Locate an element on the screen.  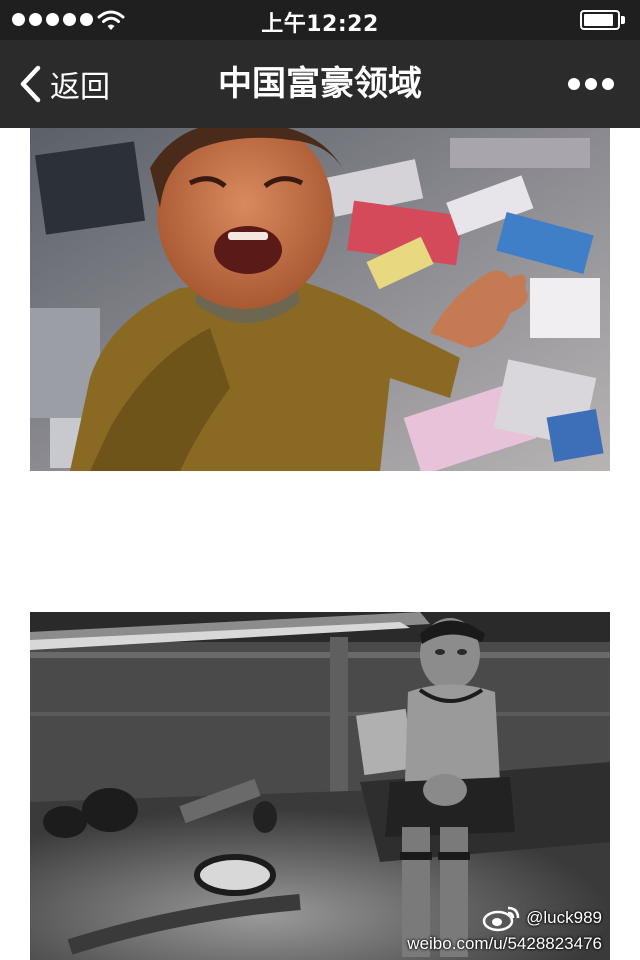
navigation-bar: 返回 中国富豪领域 is located at coordinates (320, 84).